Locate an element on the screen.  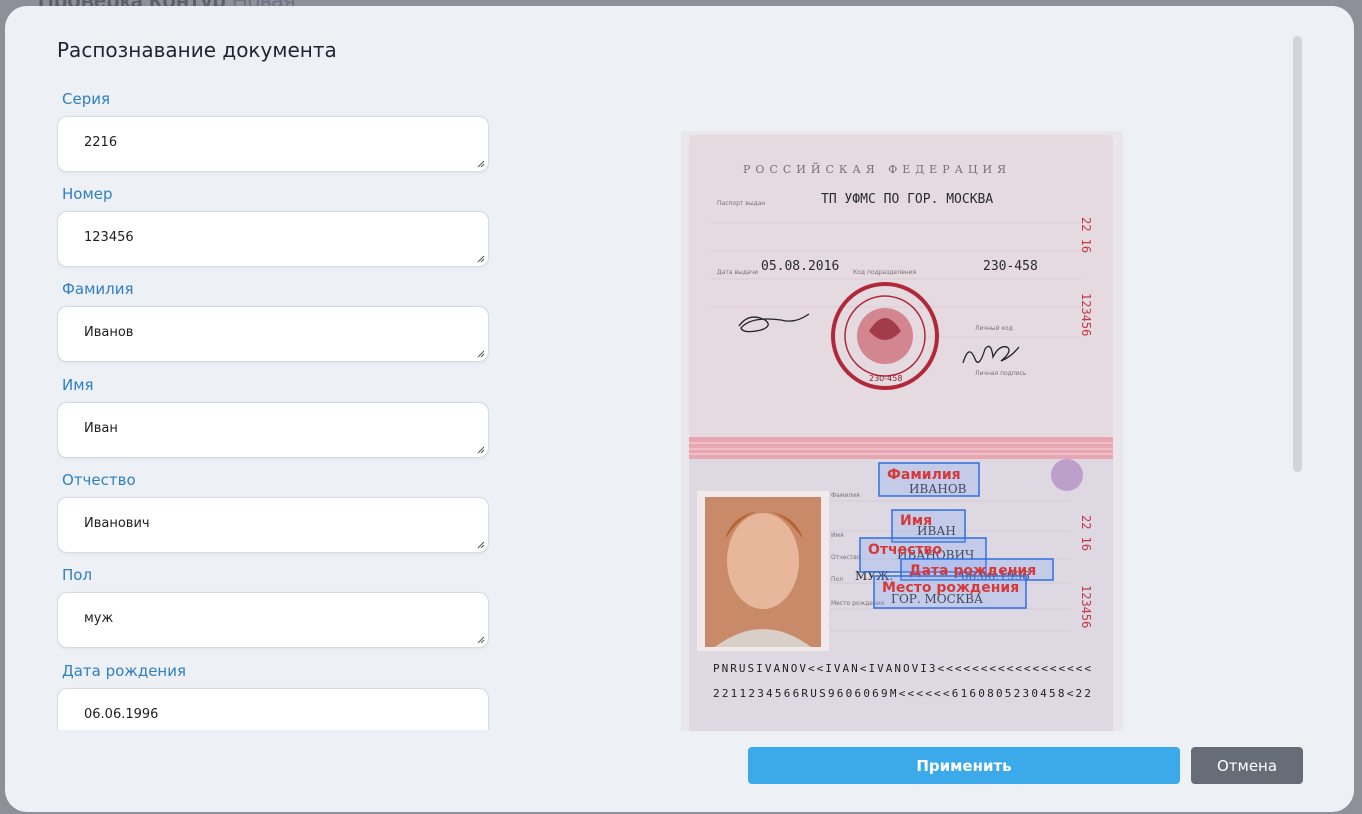
sex-value: муж is located at coordinates (99, 618).